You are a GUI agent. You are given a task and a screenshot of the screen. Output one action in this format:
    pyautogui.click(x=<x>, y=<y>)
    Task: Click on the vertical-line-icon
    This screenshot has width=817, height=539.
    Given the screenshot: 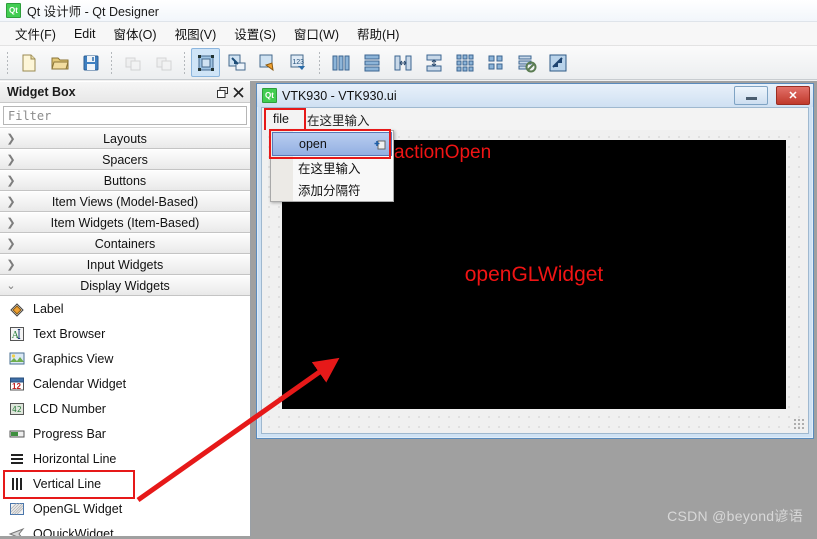 What is the action you would take?
    pyautogui.click(x=16, y=483)
    